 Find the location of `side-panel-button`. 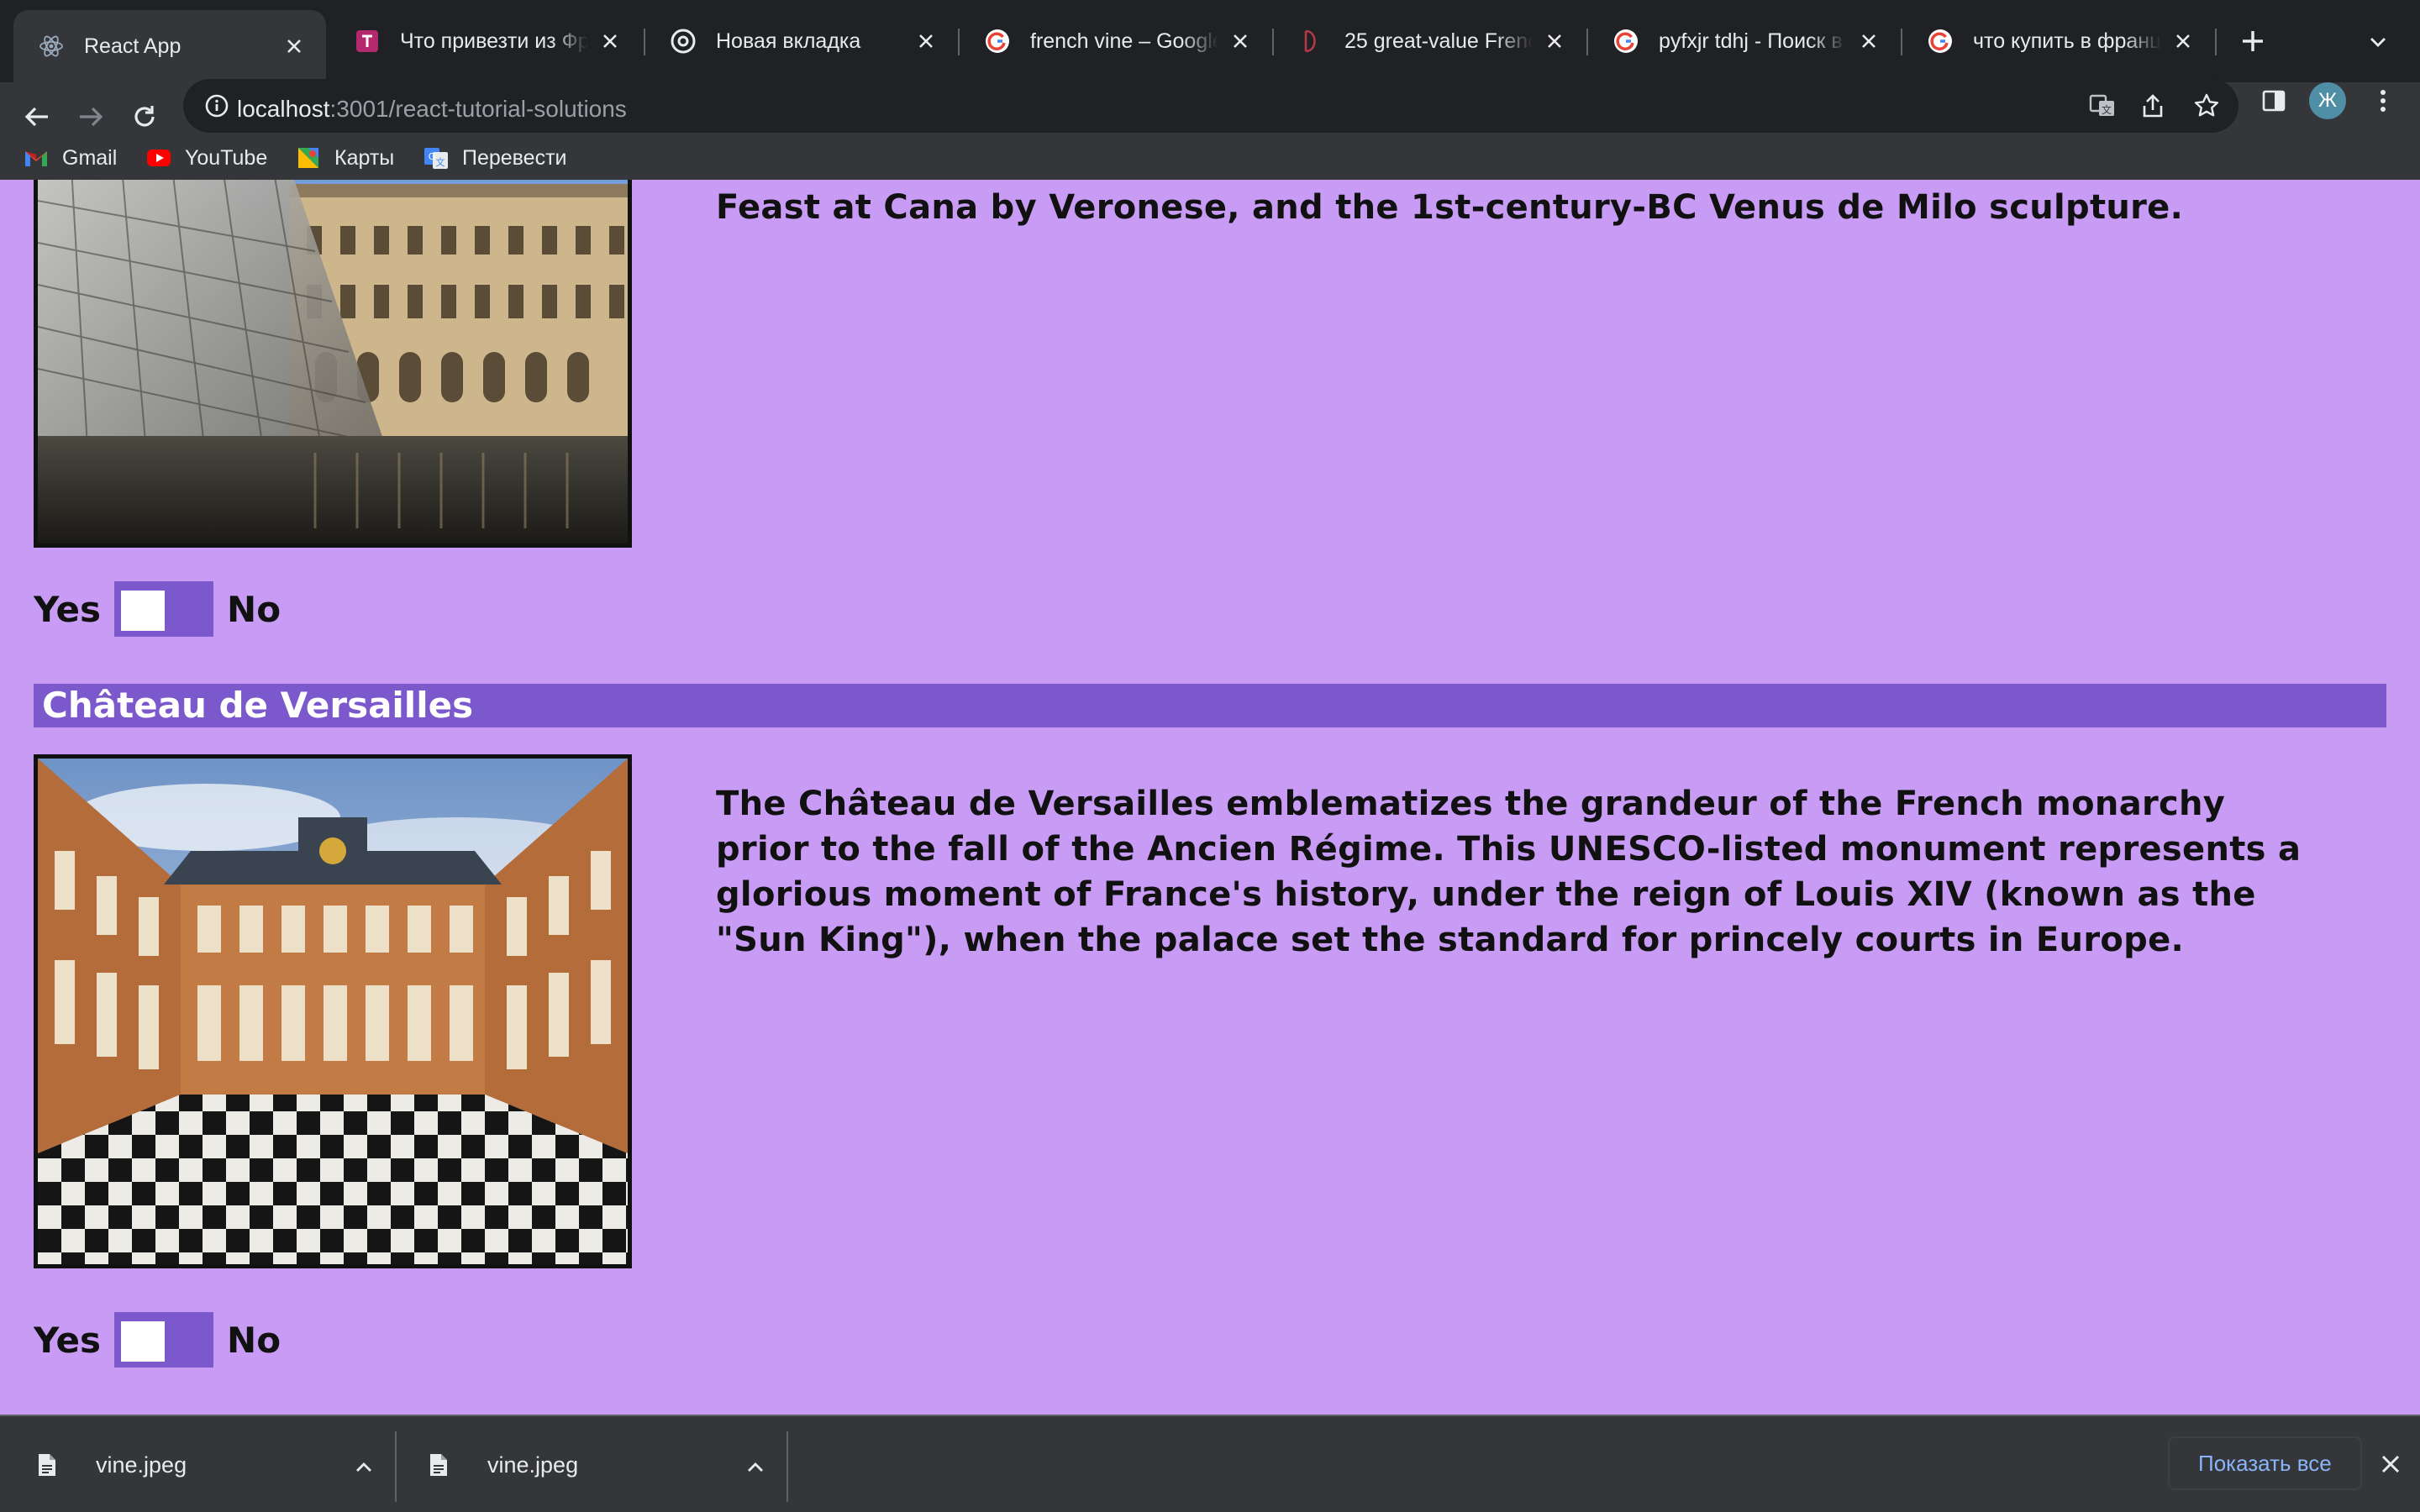

side-panel-button is located at coordinates (2273, 100).